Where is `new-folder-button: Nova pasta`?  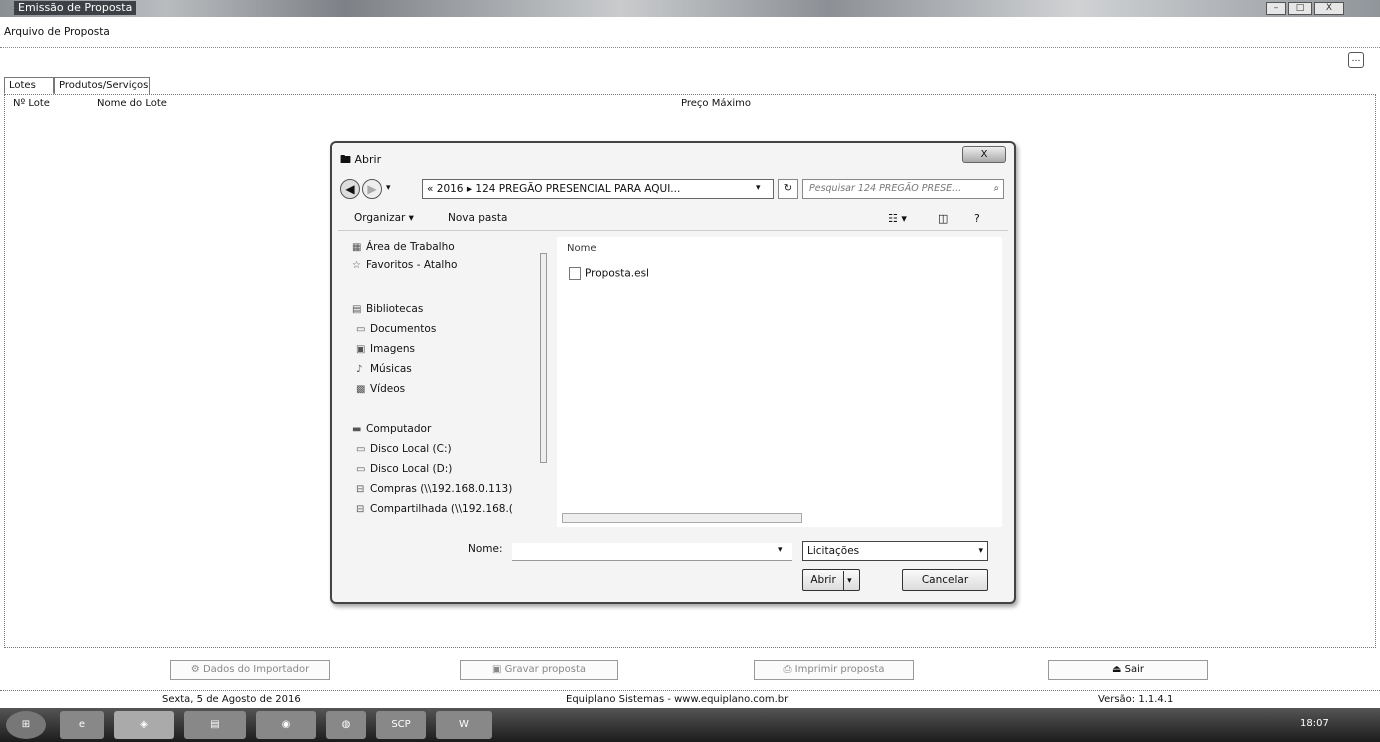
new-folder-button: Nova pasta is located at coordinates (477, 218).